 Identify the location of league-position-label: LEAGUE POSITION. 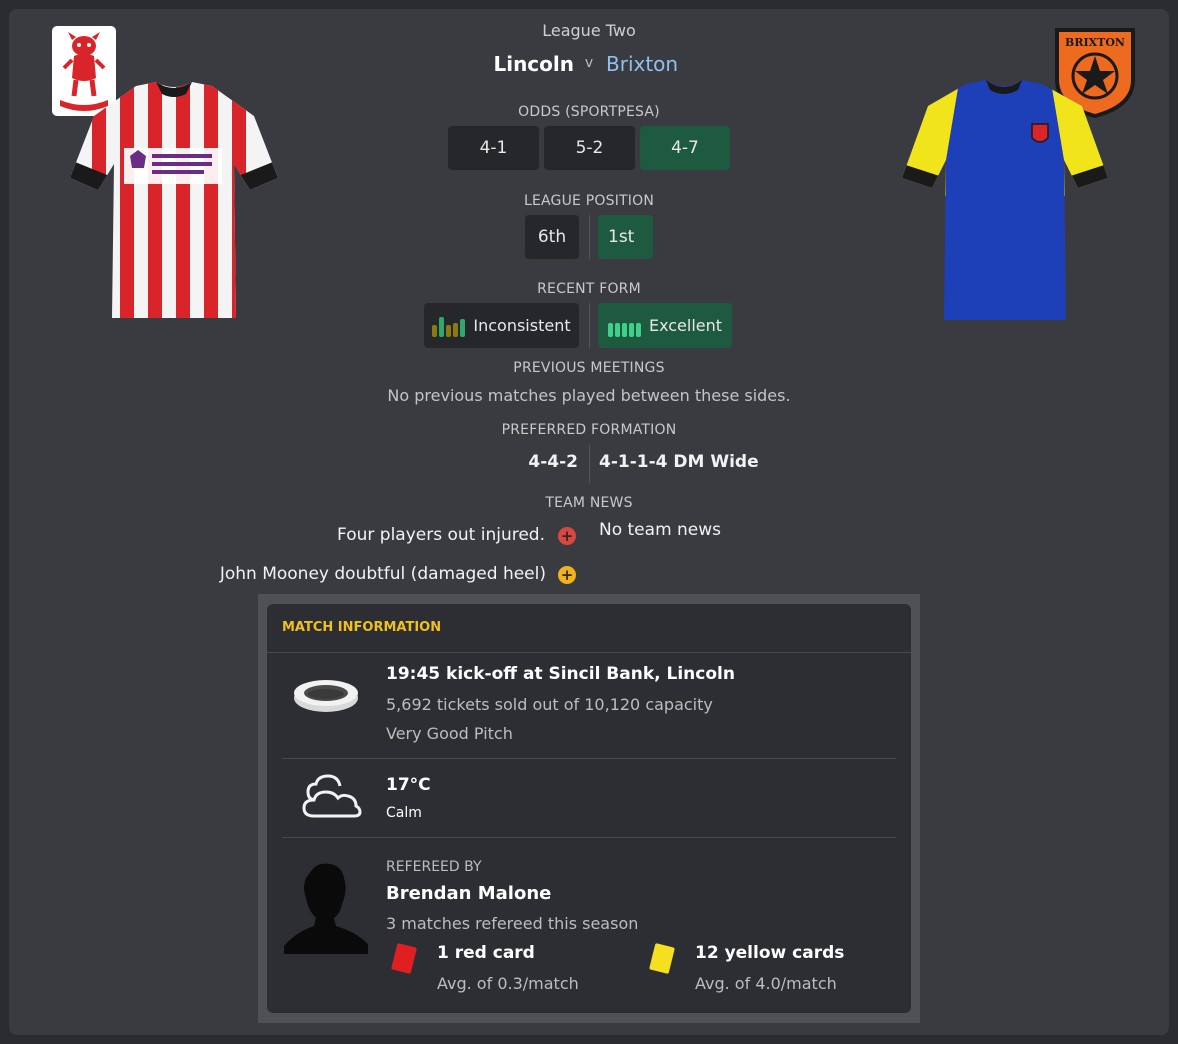
(589, 201).